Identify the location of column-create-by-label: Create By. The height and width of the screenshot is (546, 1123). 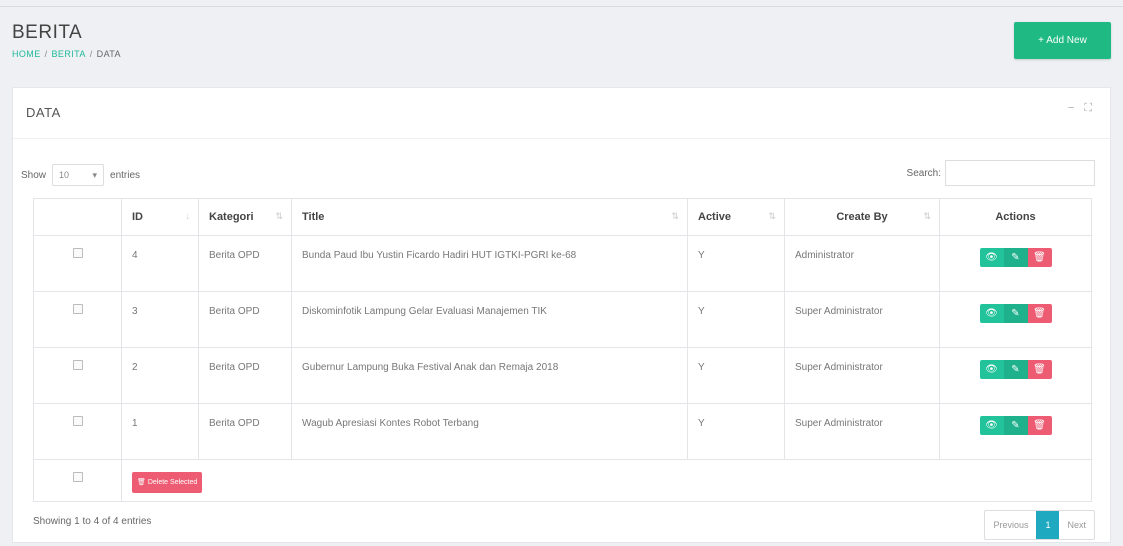
(862, 217).